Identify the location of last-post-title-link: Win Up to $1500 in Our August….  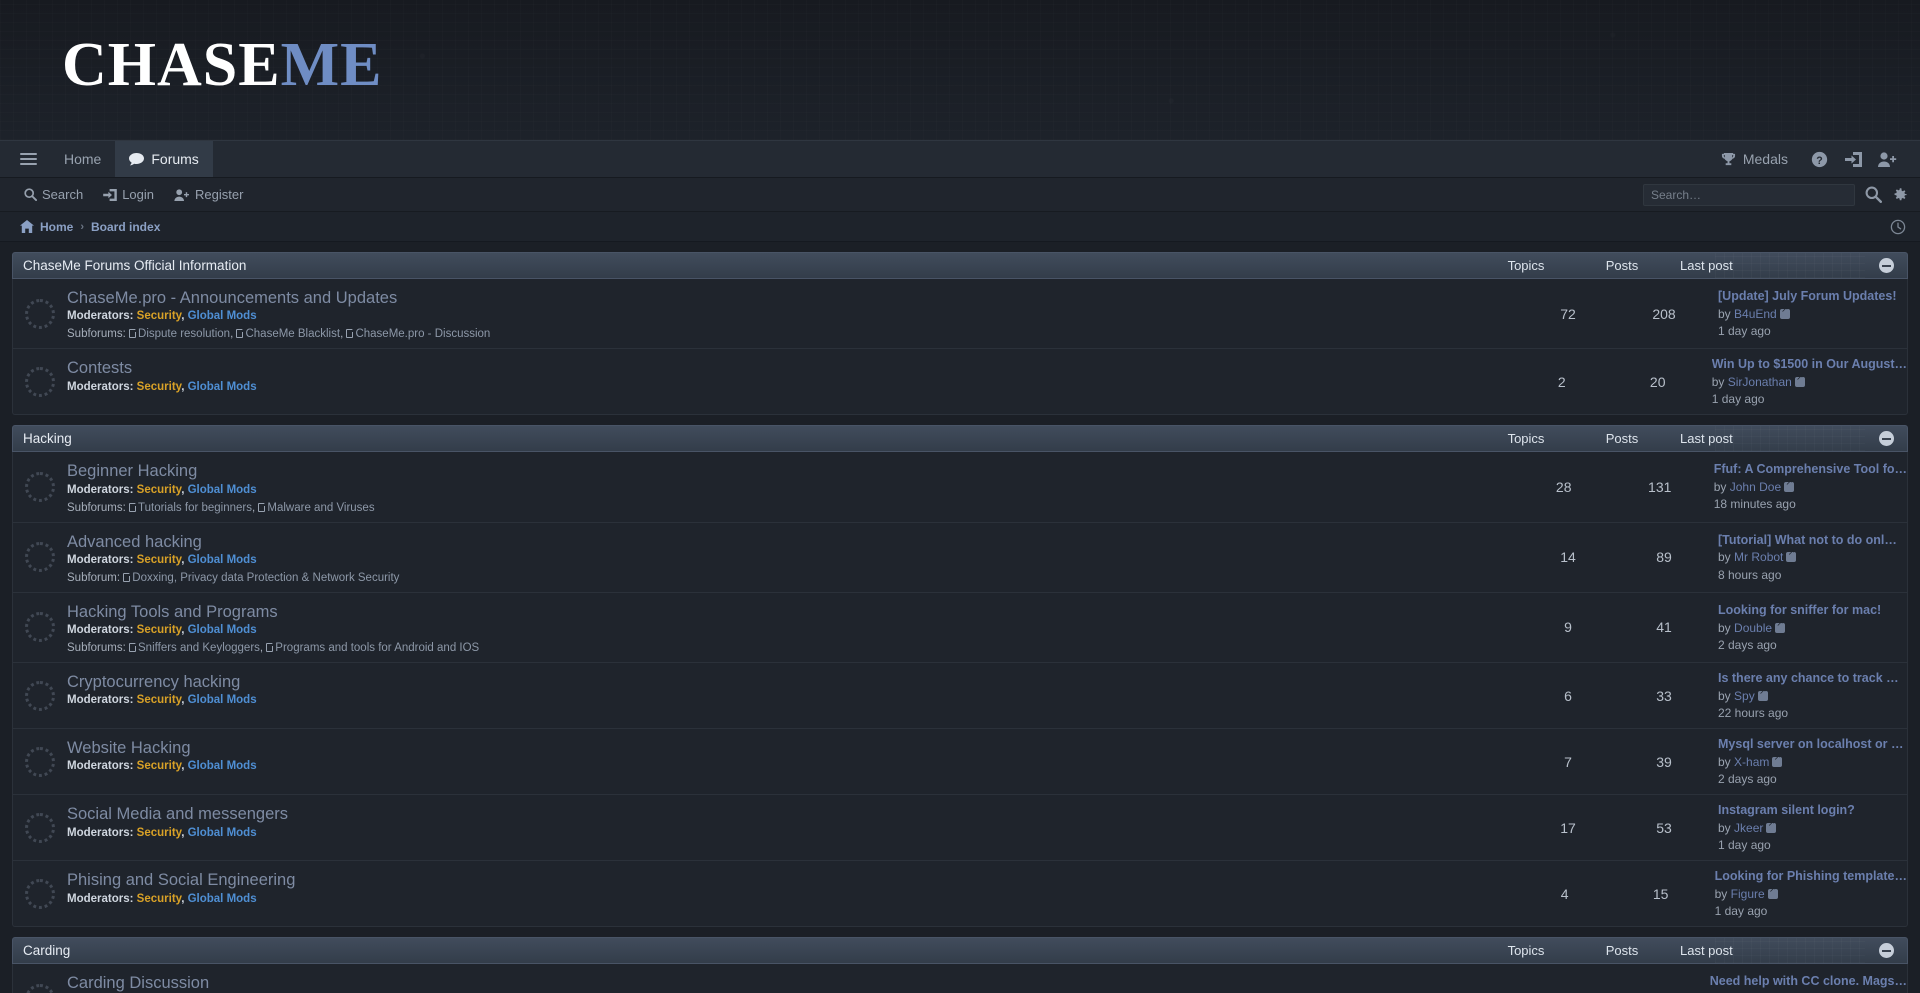
(1809, 364).